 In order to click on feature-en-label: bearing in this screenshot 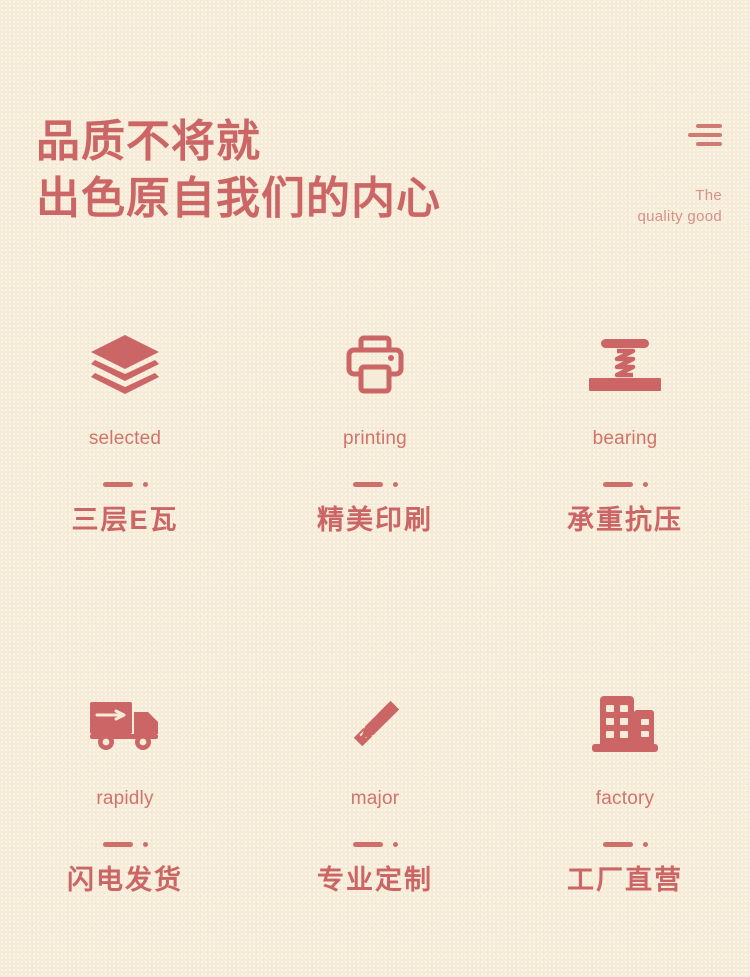, I will do `click(625, 438)`.